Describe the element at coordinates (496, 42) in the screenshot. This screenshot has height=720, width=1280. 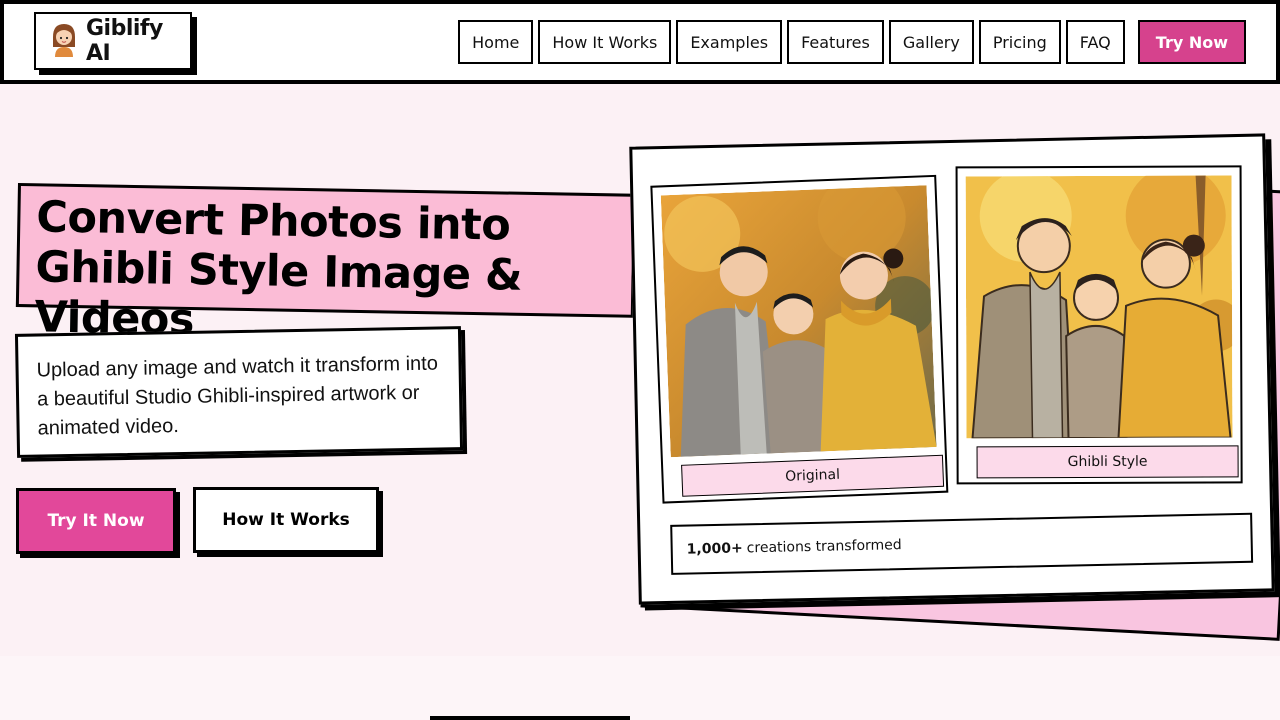
I see `nav-home: Home` at that location.